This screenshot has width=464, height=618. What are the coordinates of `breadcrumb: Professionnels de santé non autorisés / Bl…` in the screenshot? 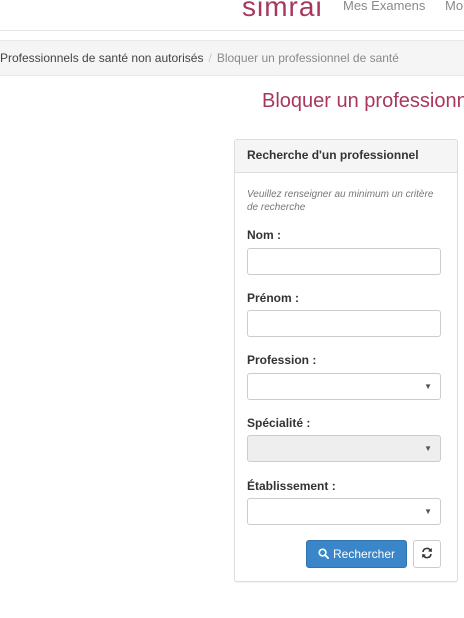 It's located at (232, 58).